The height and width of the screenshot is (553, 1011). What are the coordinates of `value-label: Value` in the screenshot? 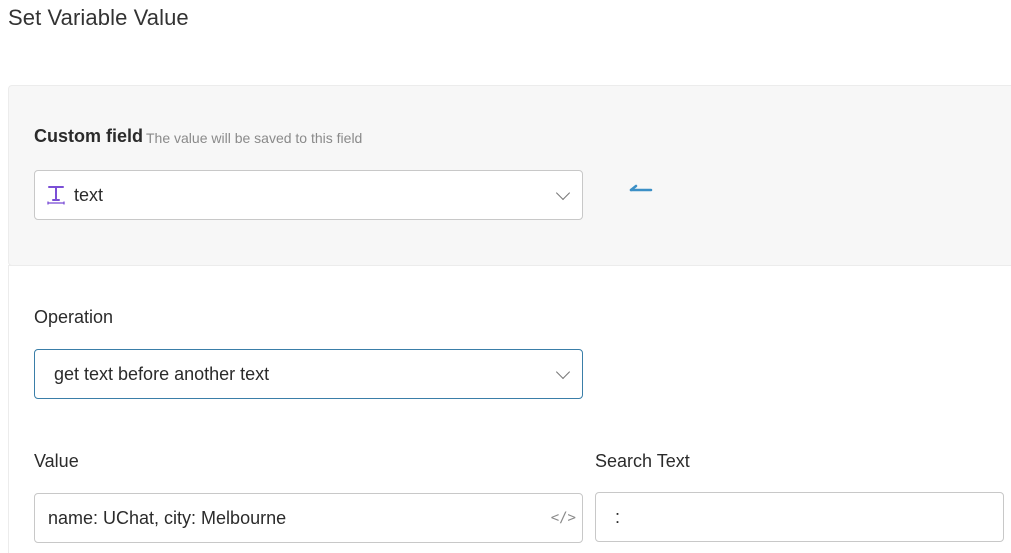 It's located at (56, 461).